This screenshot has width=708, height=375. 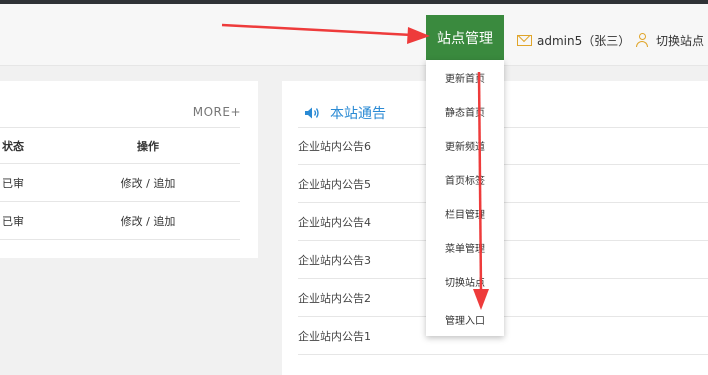 What do you see at coordinates (465, 319) in the screenshot?
I see `menu-item-admin-entry: 管理入口` at bounding box center [465, 319].